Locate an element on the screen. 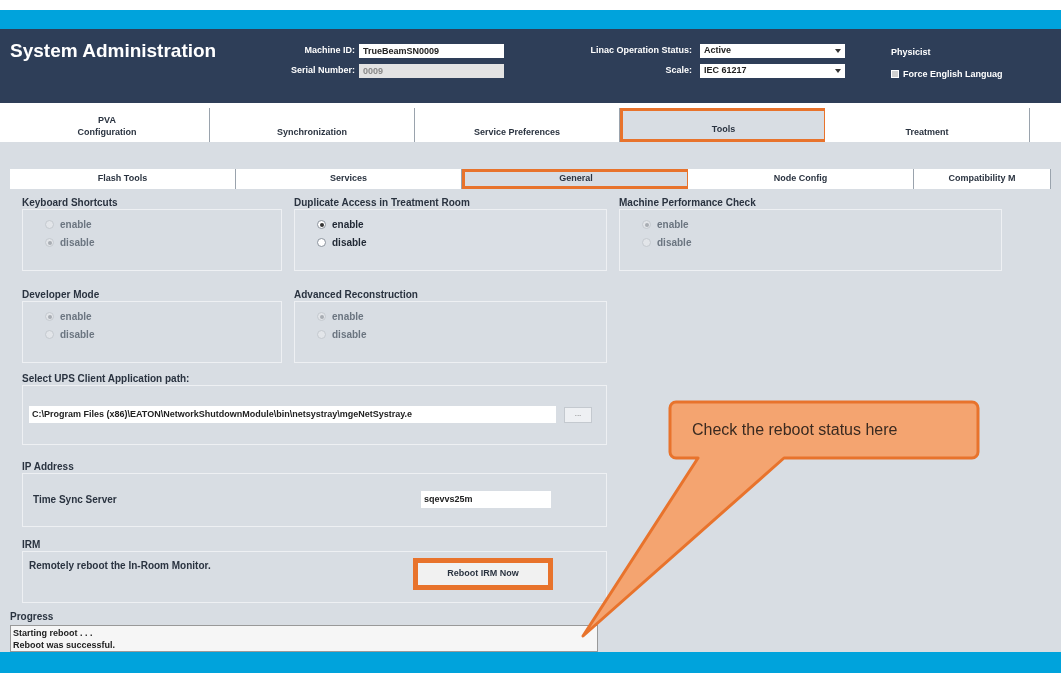 The height and width of the screenshot is (673, 1061). field-label: Time Sync Server is located at coordinates (75, 500).